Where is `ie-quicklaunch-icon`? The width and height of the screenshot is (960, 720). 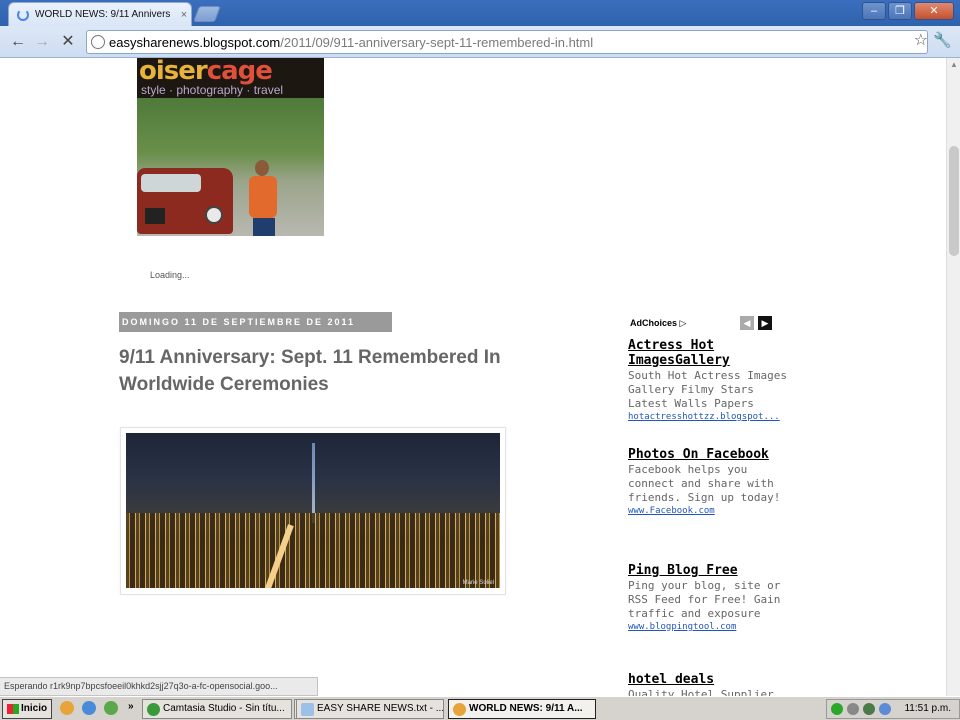 ie-quicklaunch-icon is located at coordinates (89, 708).